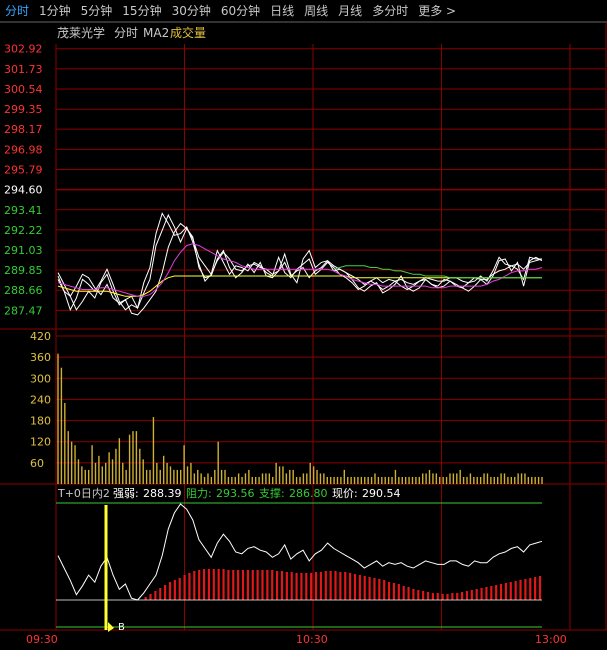 The width and height of the screenshot is (607, 650). What do you see at coordinates (40, 357) in the screenshot?
I see `volume-tick: 360` at bounding box center [40, 357].